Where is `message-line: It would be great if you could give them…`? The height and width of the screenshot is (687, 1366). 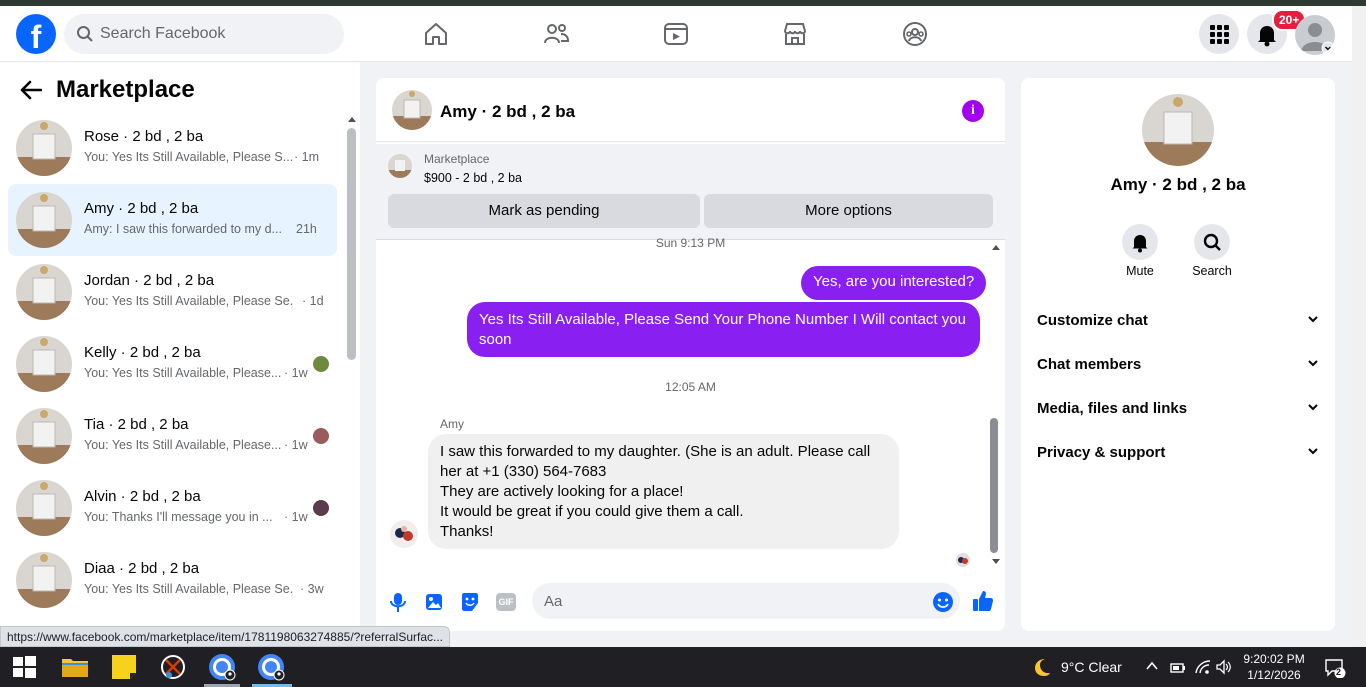 message-line: It would be great if you could give them… is located at coordinates (592, 511).